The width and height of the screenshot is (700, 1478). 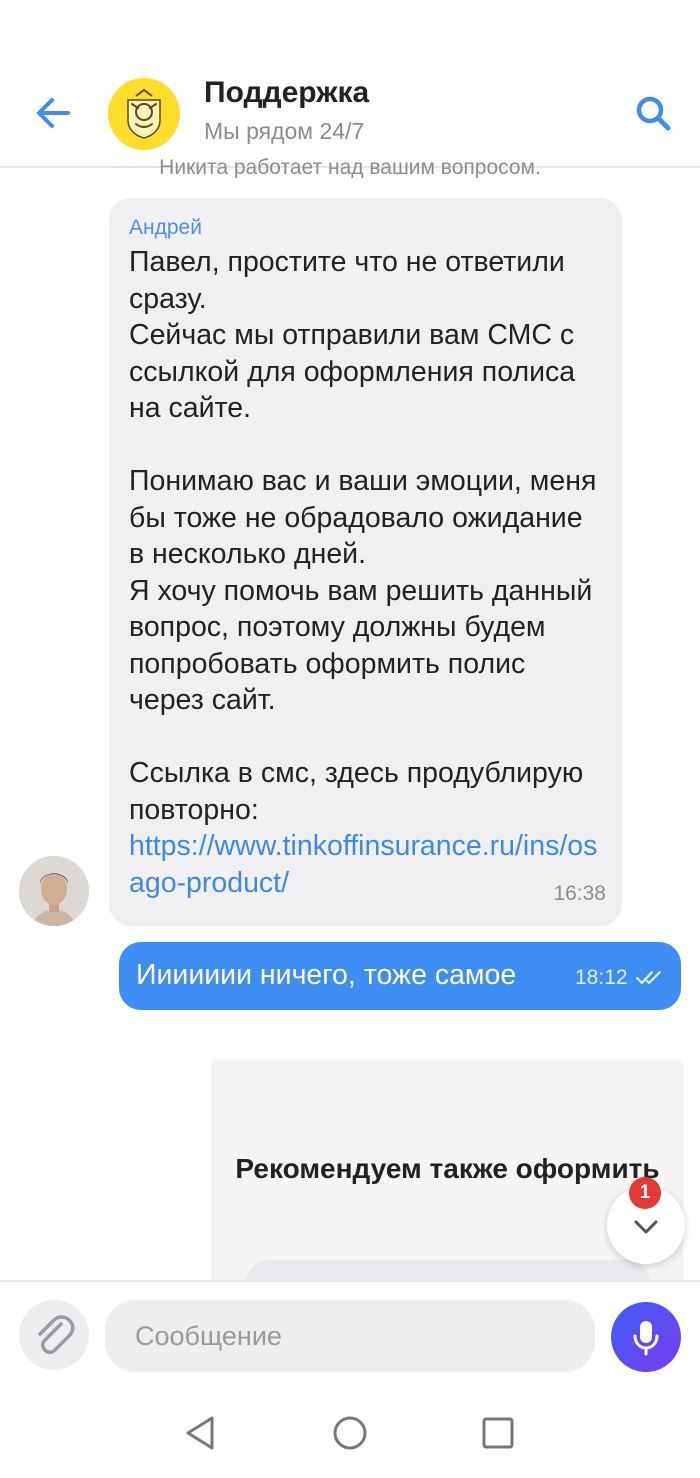 What do you see at coordinates (287, 92) in the screenshot?
I see `chat-title: Поддержка` at bounding box center [287, 92].